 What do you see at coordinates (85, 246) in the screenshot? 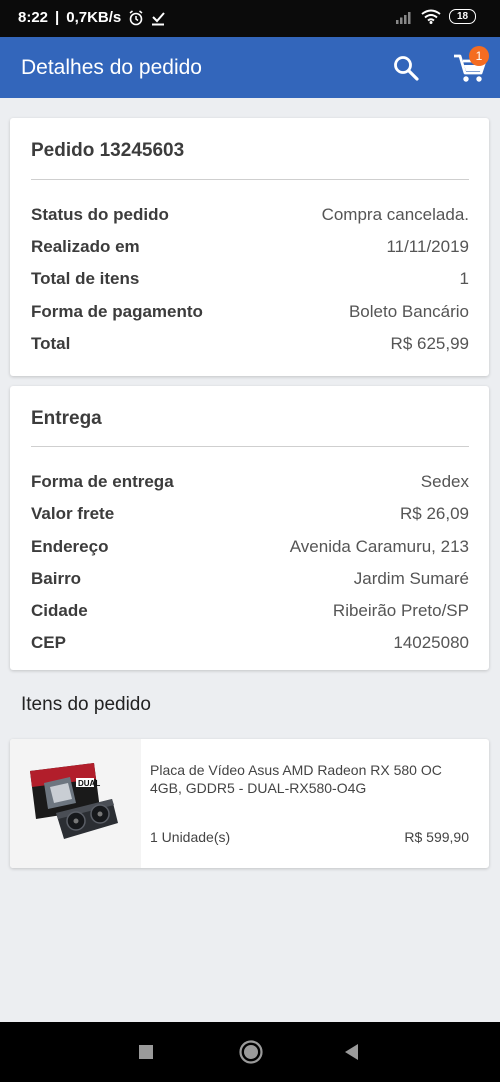
I see `row-label: Realizado em` at bounding box center [85, 246].